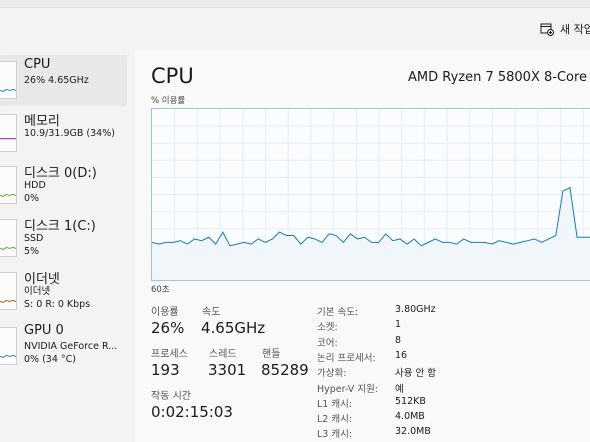  What do you see at coordinates (172, 76) in the screenshot?
I see `page-title: CPU` at bounding box center [172, 76].